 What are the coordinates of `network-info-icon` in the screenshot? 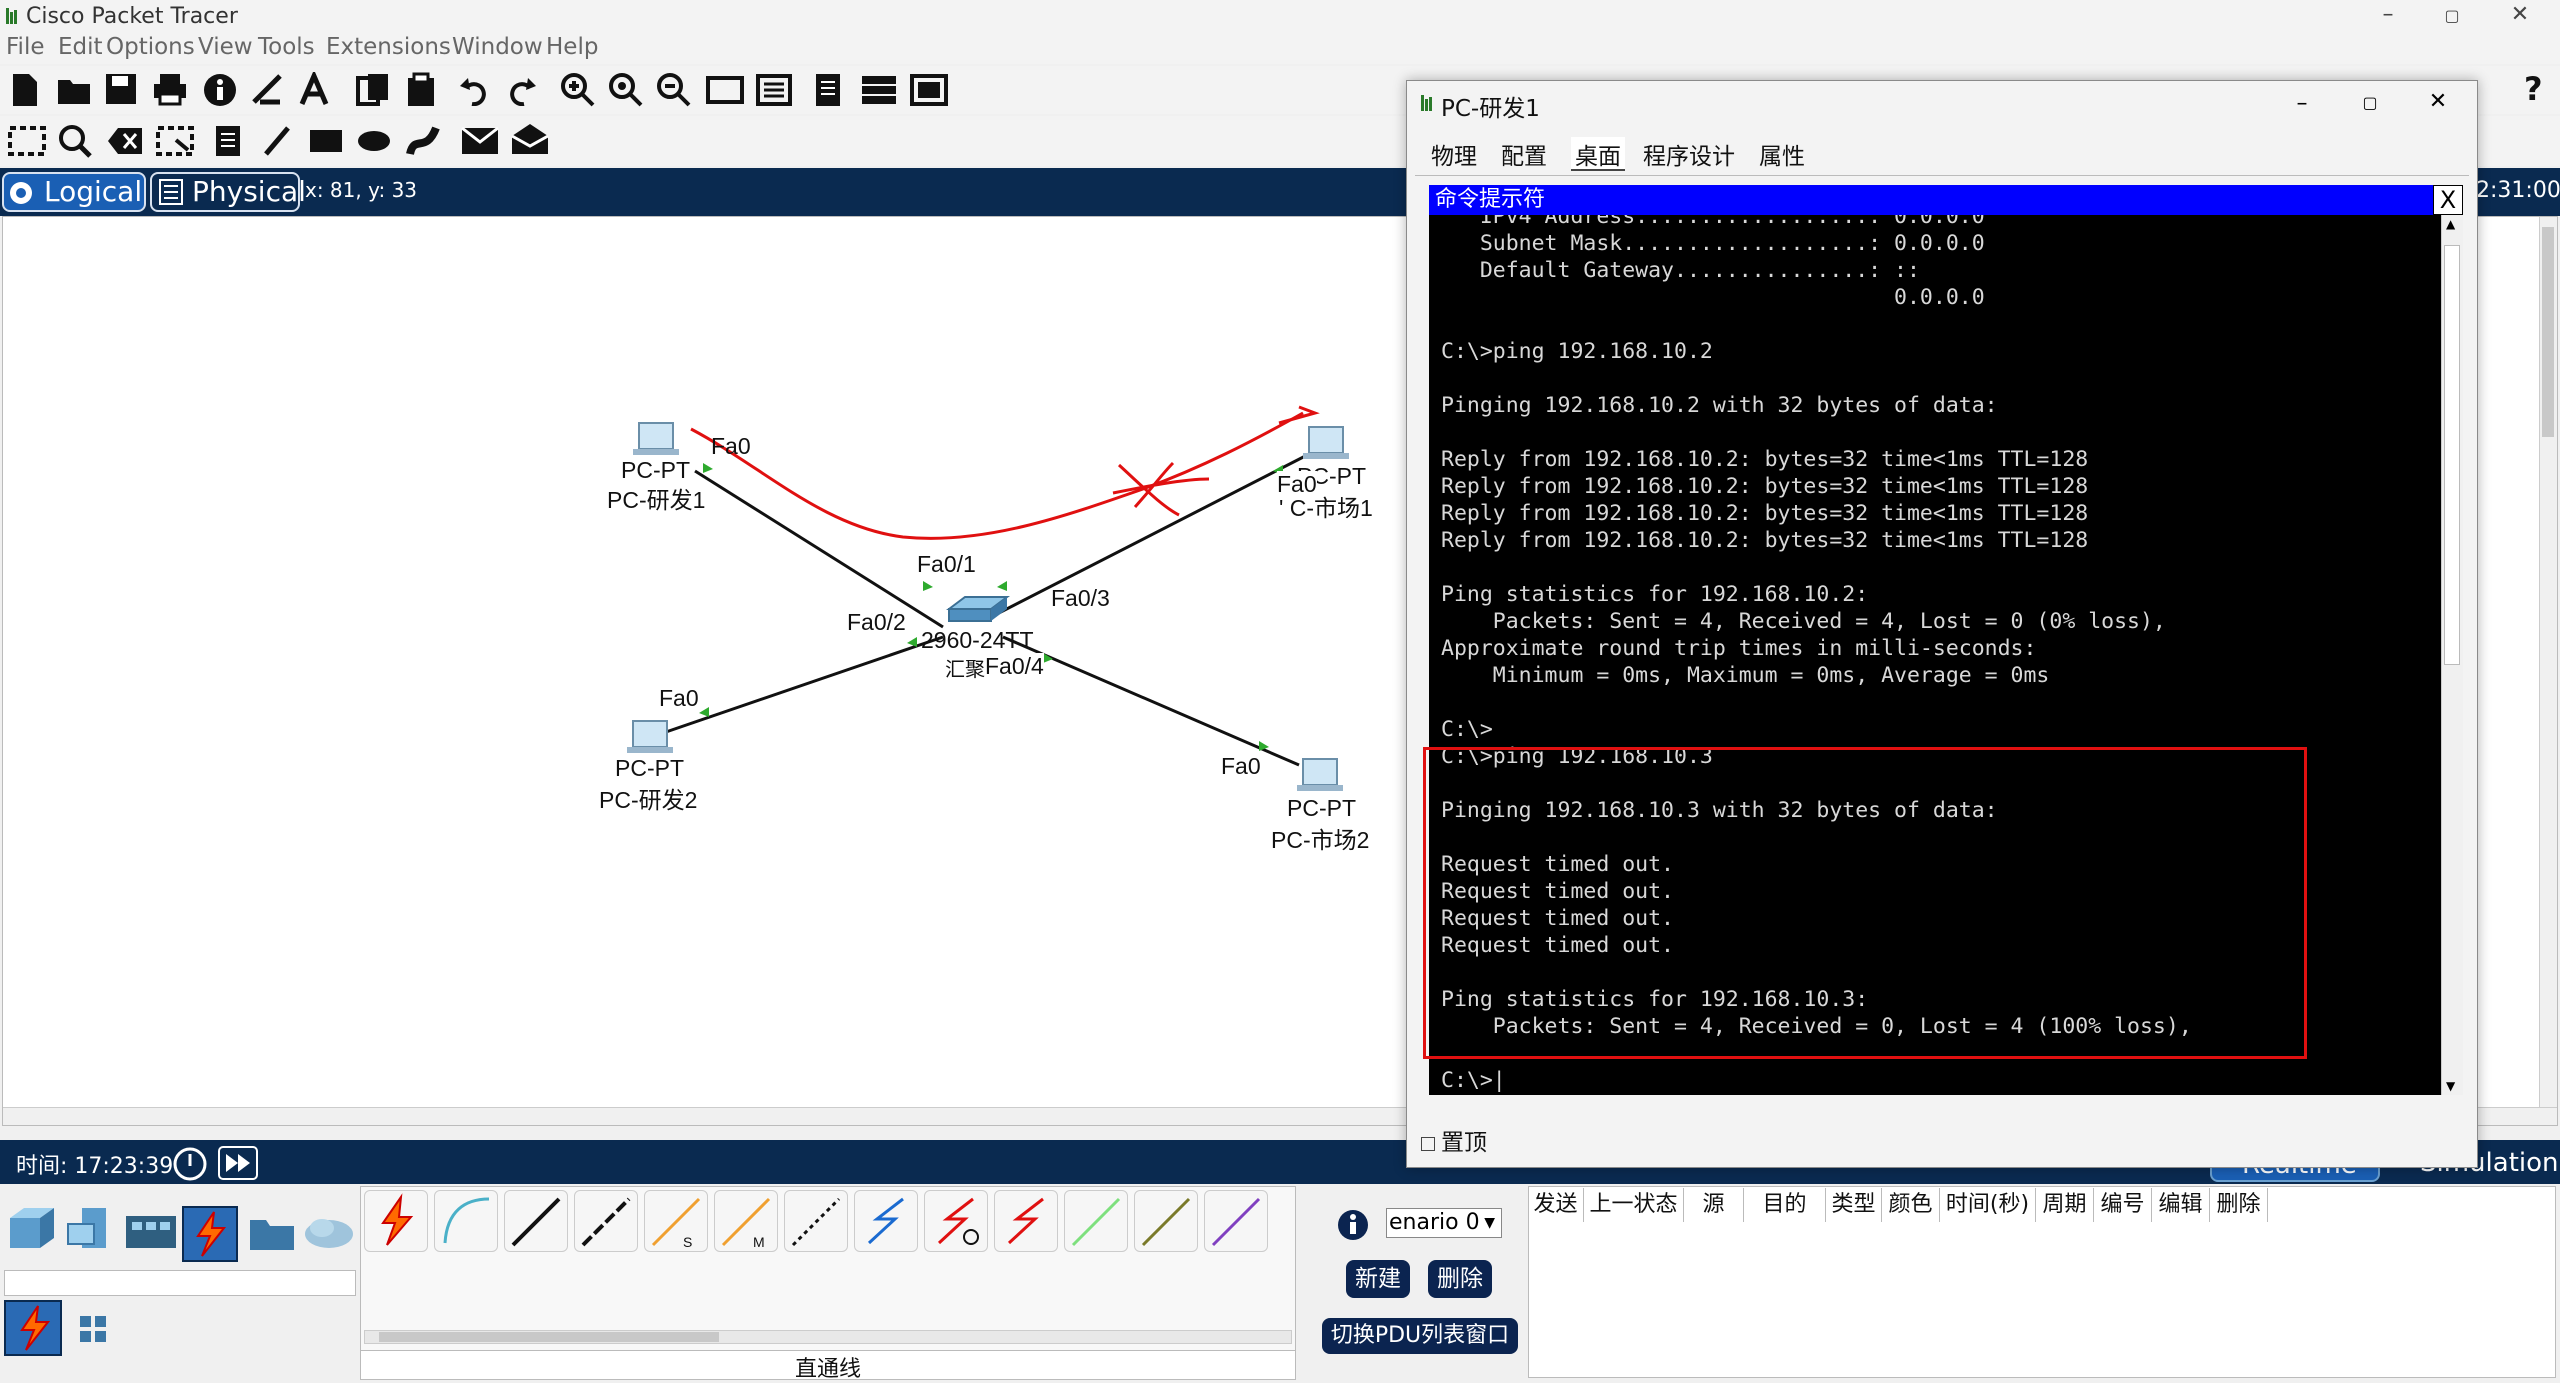 It's located at (268, 90).